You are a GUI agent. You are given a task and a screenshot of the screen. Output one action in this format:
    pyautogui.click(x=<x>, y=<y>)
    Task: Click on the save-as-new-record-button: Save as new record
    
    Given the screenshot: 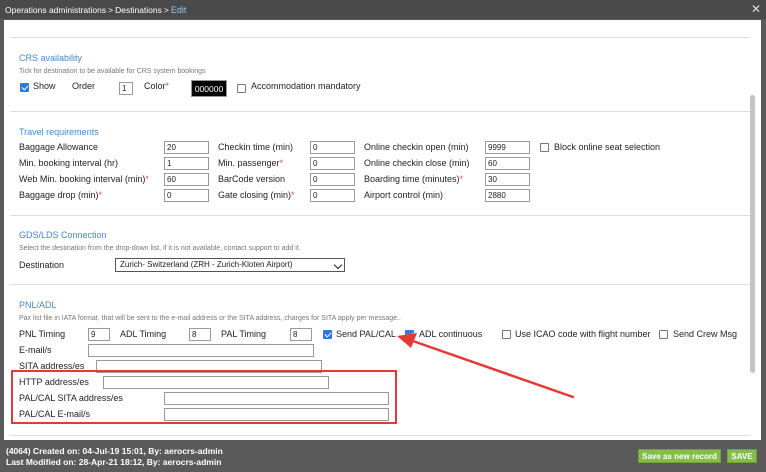 What is the action you would take?
    pyautogui.click(x=679, y=456)
    